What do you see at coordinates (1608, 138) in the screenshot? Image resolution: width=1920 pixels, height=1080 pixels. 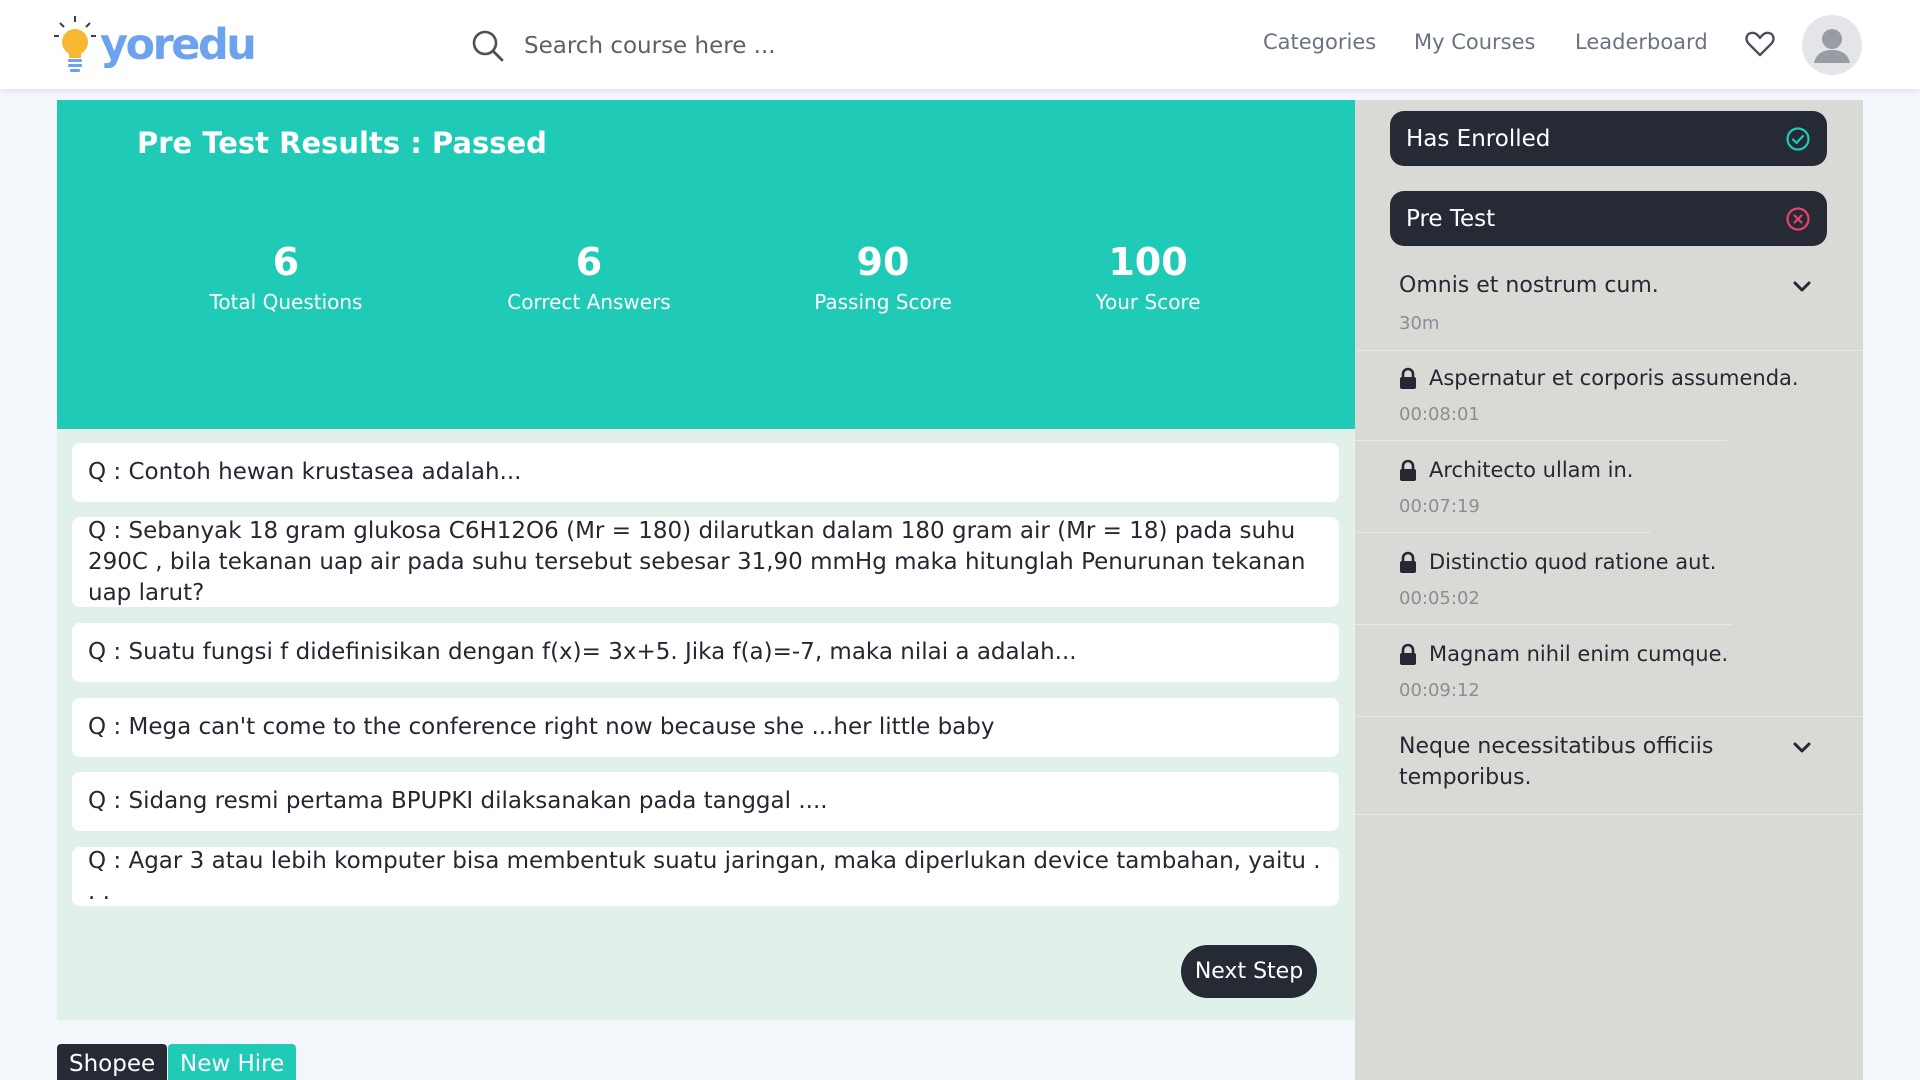 I see `has-enrolled-item: Has Enrolled` at bounding box center [1608, 138].